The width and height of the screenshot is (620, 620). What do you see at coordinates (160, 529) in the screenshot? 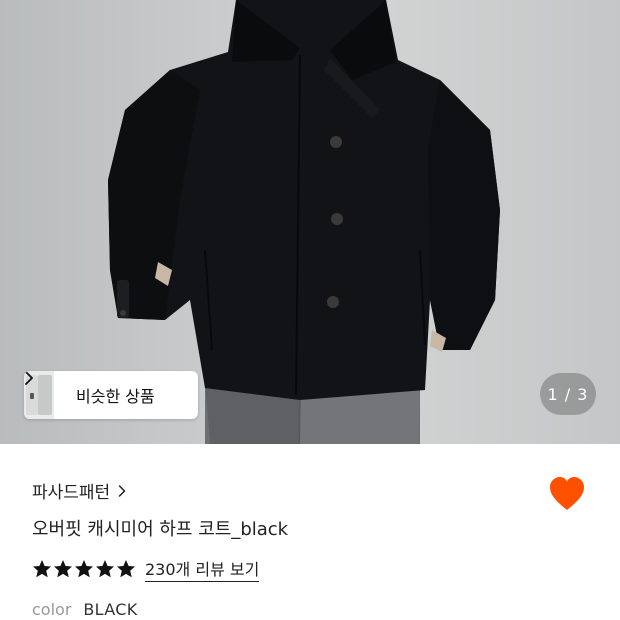
I see `product-title: 오버핏 캐시미어 하프 코트_black` at bounding box center [160, 529].